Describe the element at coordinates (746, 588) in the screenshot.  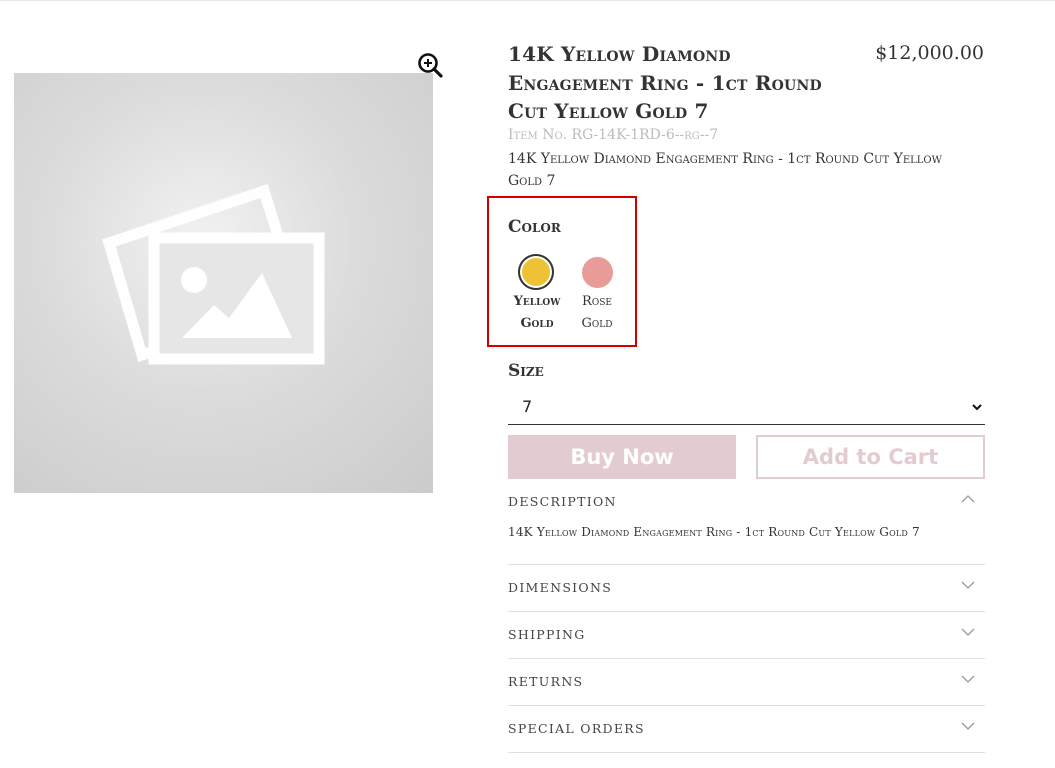
I see `accordion-dimensions: Dimensions` at that location.